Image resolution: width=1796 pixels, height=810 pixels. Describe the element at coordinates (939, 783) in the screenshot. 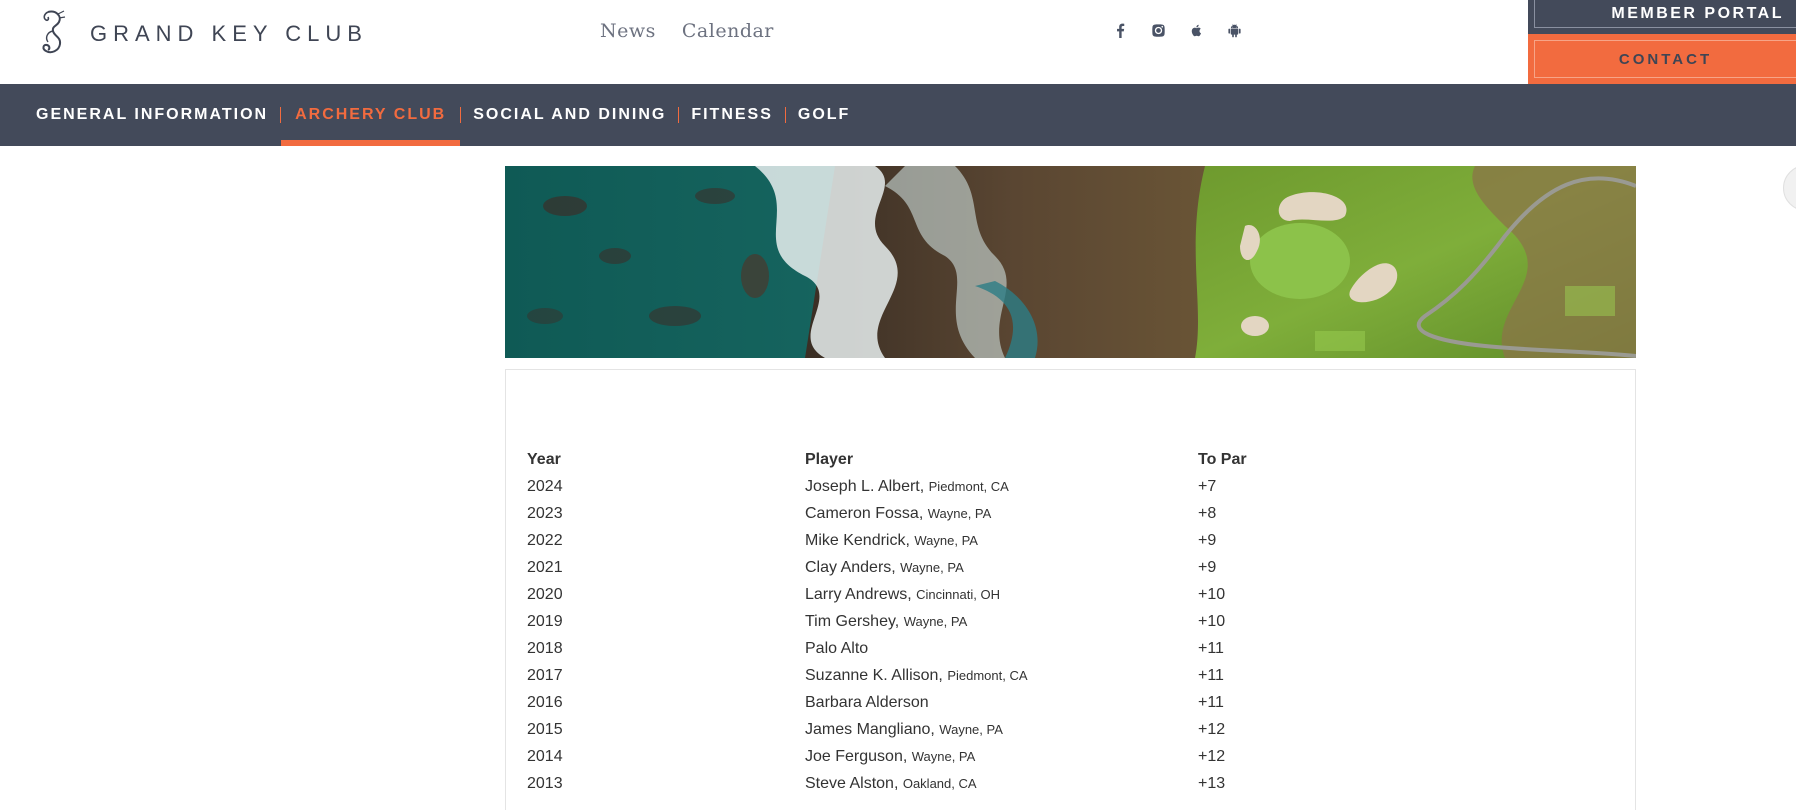

I see `player-location: Oakland, CA` at that location.